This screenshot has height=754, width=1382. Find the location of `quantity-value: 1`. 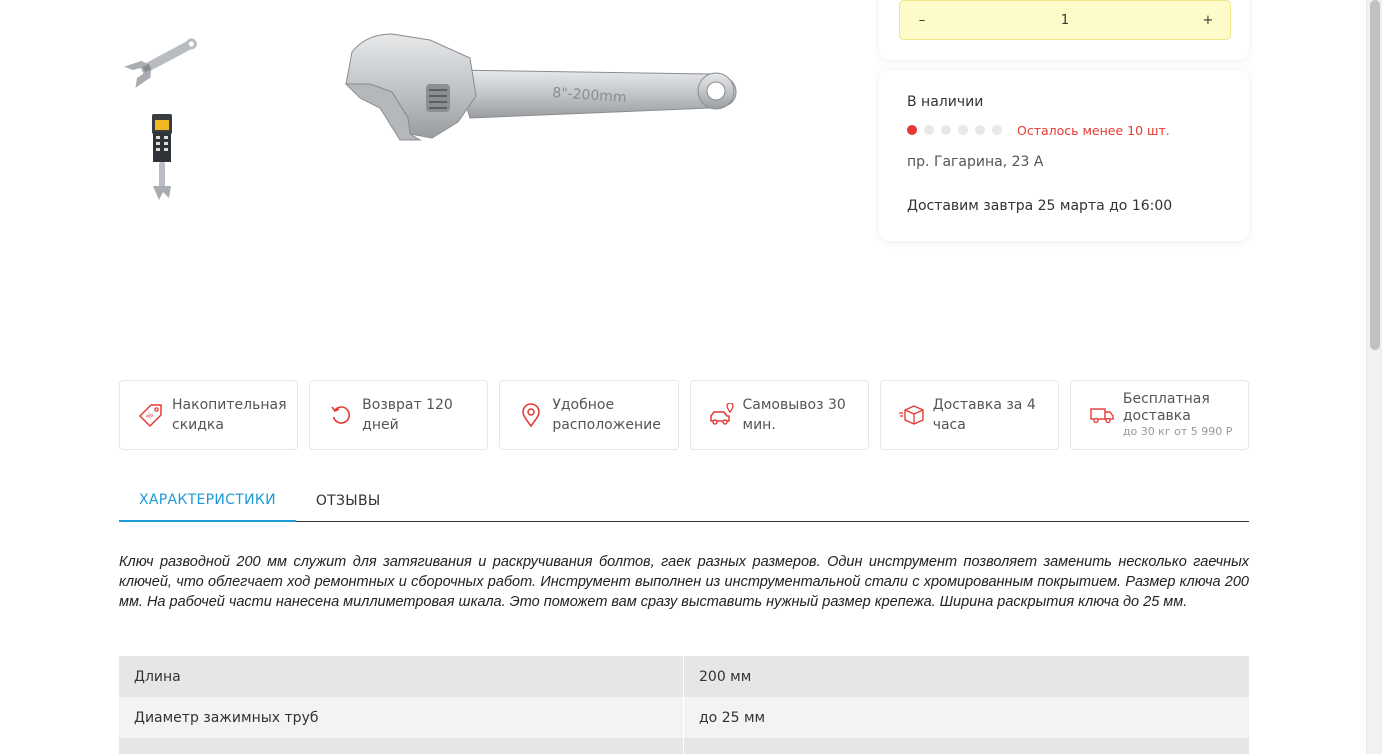

quantity-value: 1 is located at coordinates (1065, 20).